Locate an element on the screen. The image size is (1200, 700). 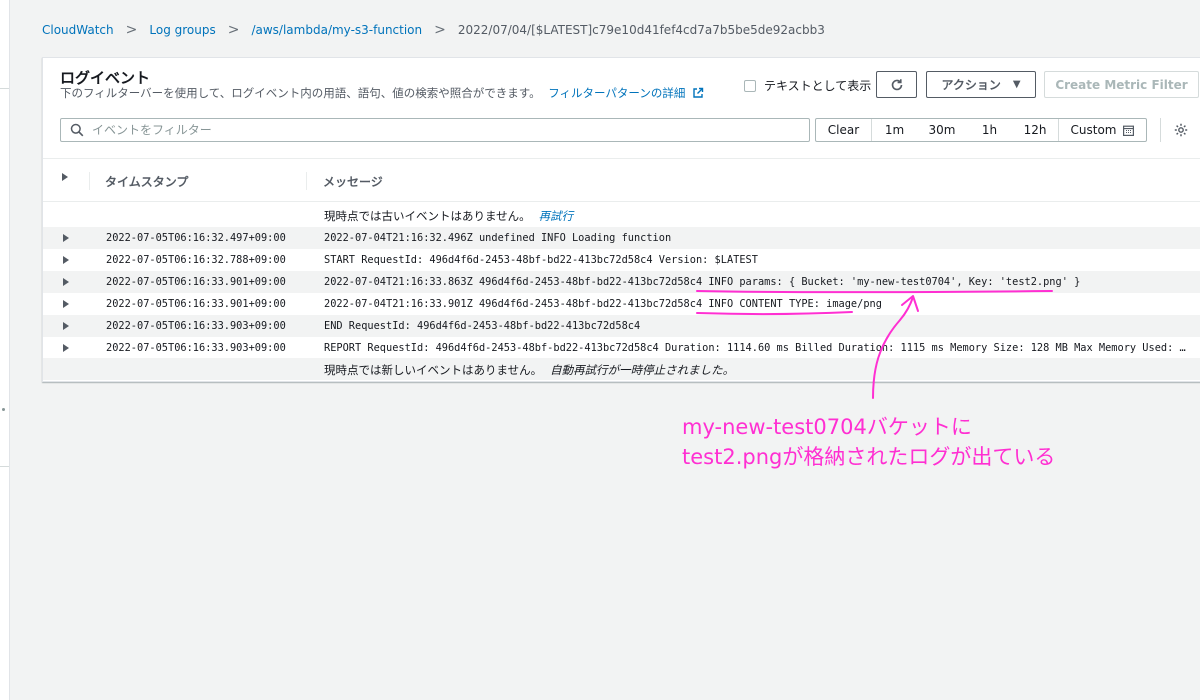
create-metric-filter-button: Create Metric Filter is located at coordinates (1121, 84).